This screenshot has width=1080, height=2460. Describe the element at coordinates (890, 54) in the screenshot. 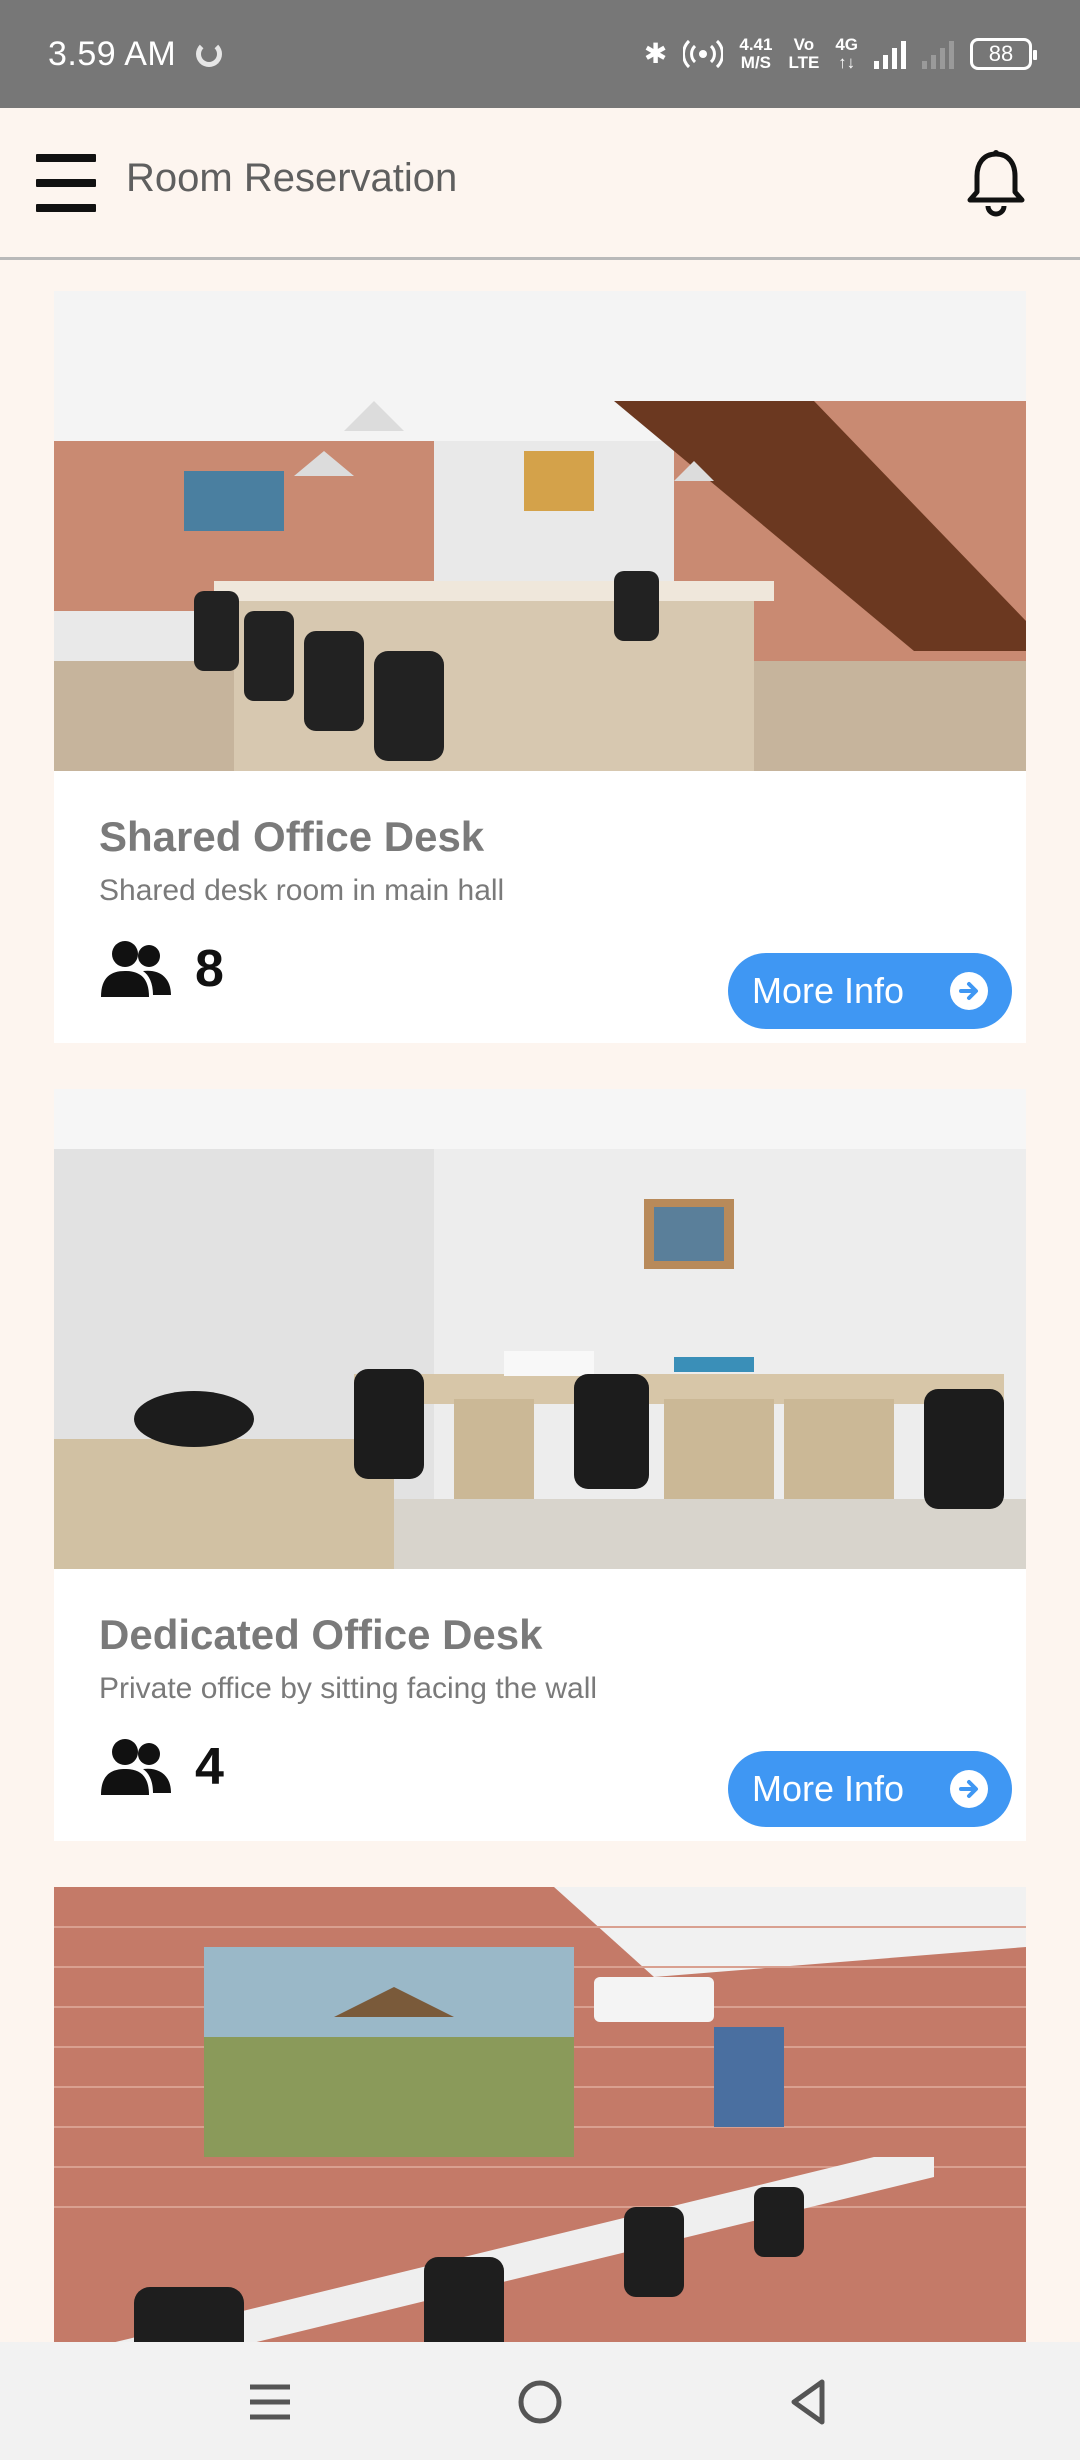

I see `signal-icon` at that location.